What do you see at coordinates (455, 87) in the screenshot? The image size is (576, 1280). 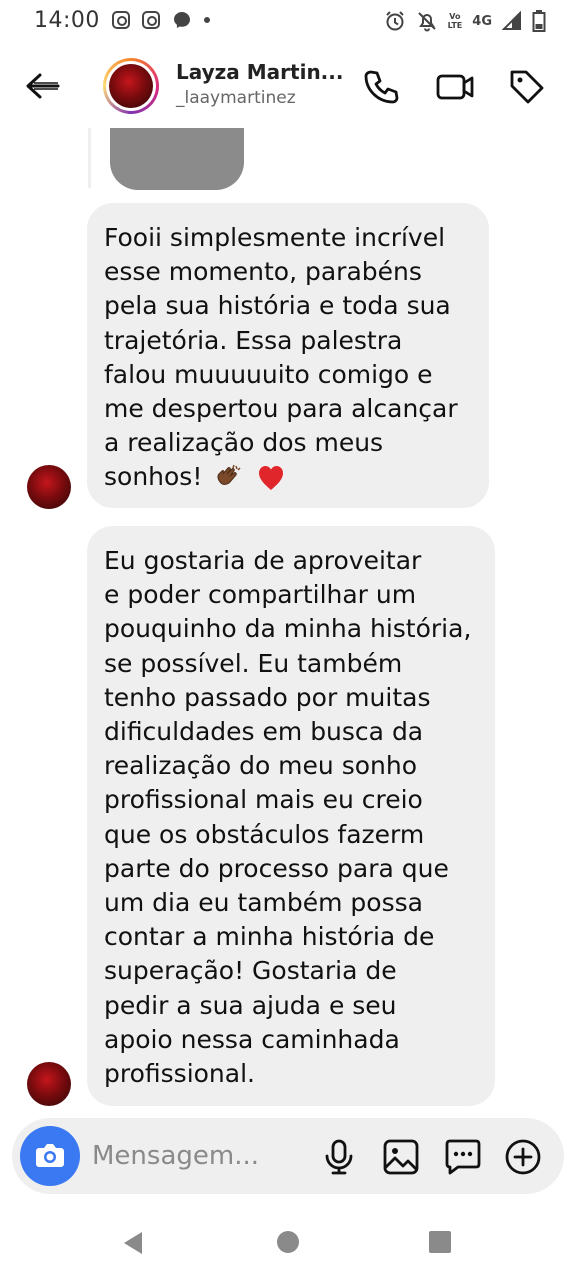 I see `video-call-icon` at bounding box center [455, 87].